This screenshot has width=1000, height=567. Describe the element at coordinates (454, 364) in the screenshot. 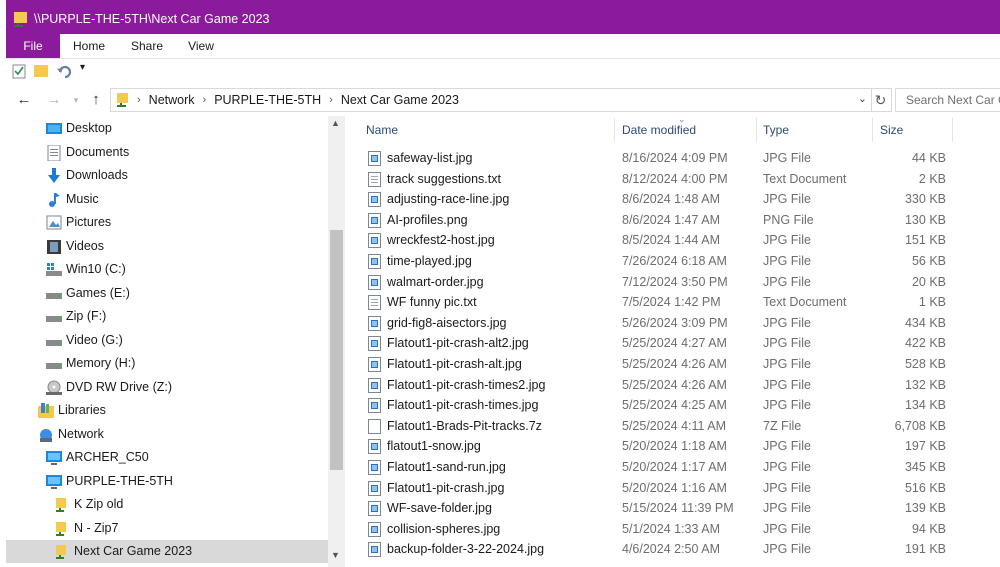

I see `file-name: Flatout1-pit-crash-alt.jpg` at that location.